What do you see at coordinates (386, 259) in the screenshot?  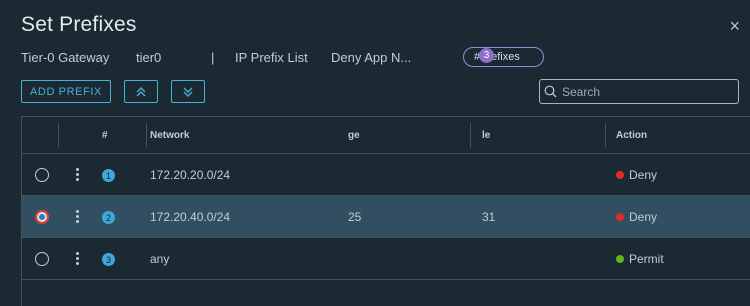 I see `table-row: 3 any Permit` at bounding box center [386, 259].